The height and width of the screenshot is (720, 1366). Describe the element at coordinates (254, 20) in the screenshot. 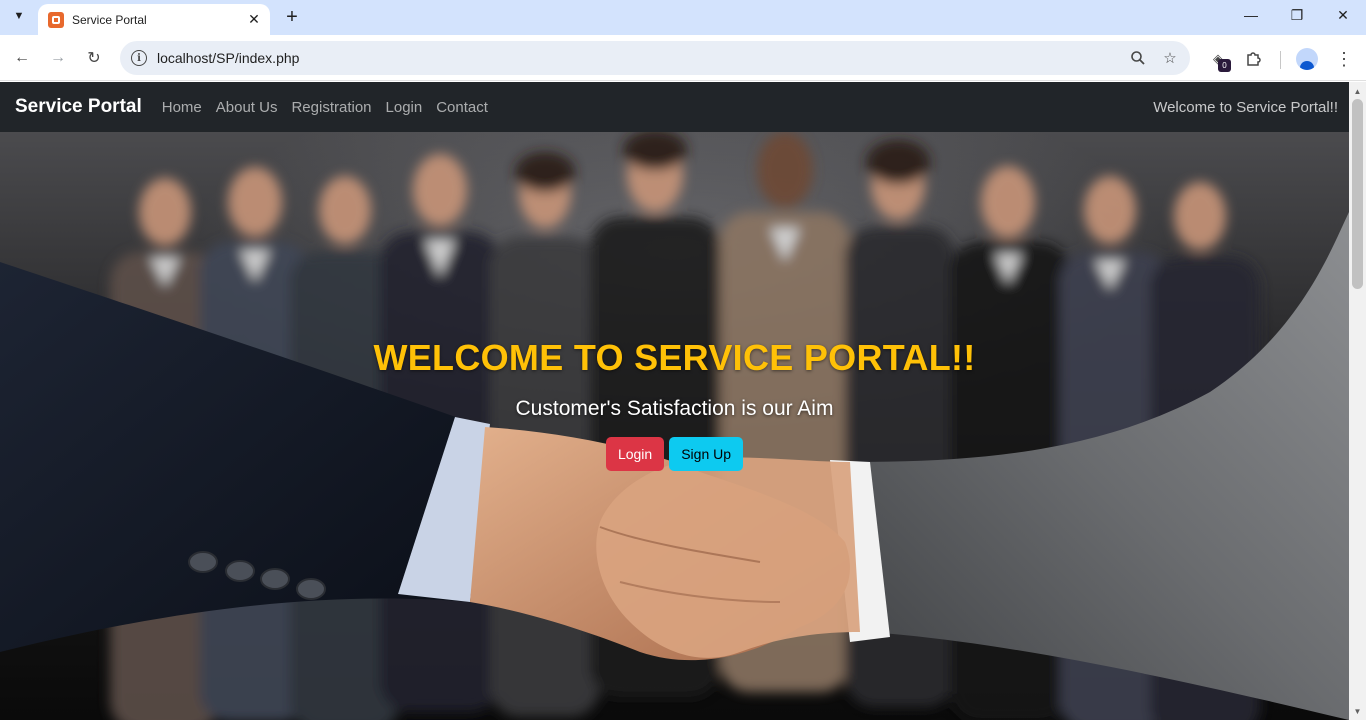

I see `close-icon: ✕` at that location.